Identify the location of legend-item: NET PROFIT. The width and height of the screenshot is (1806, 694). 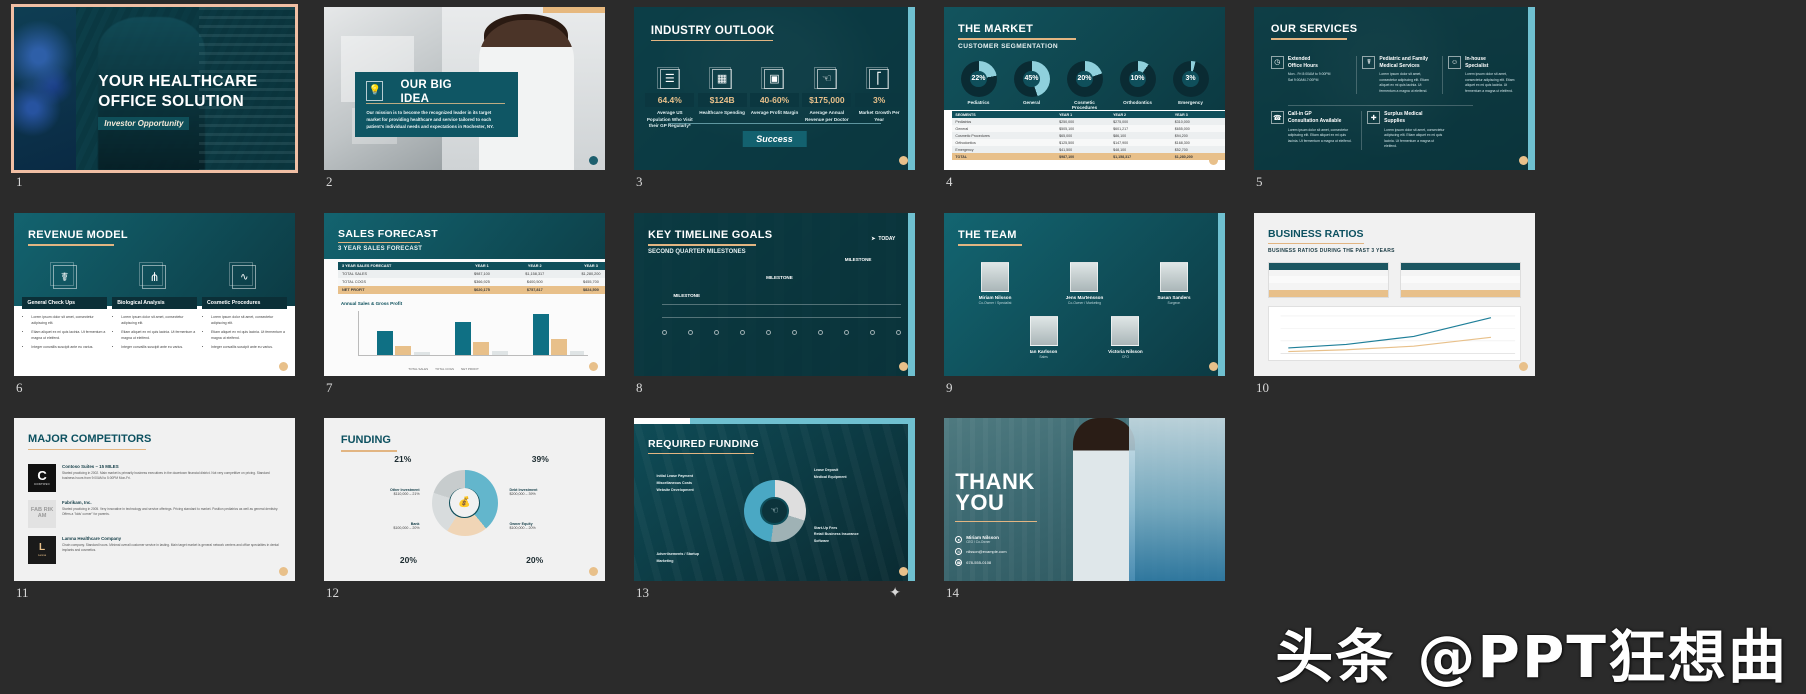
(470, 369).